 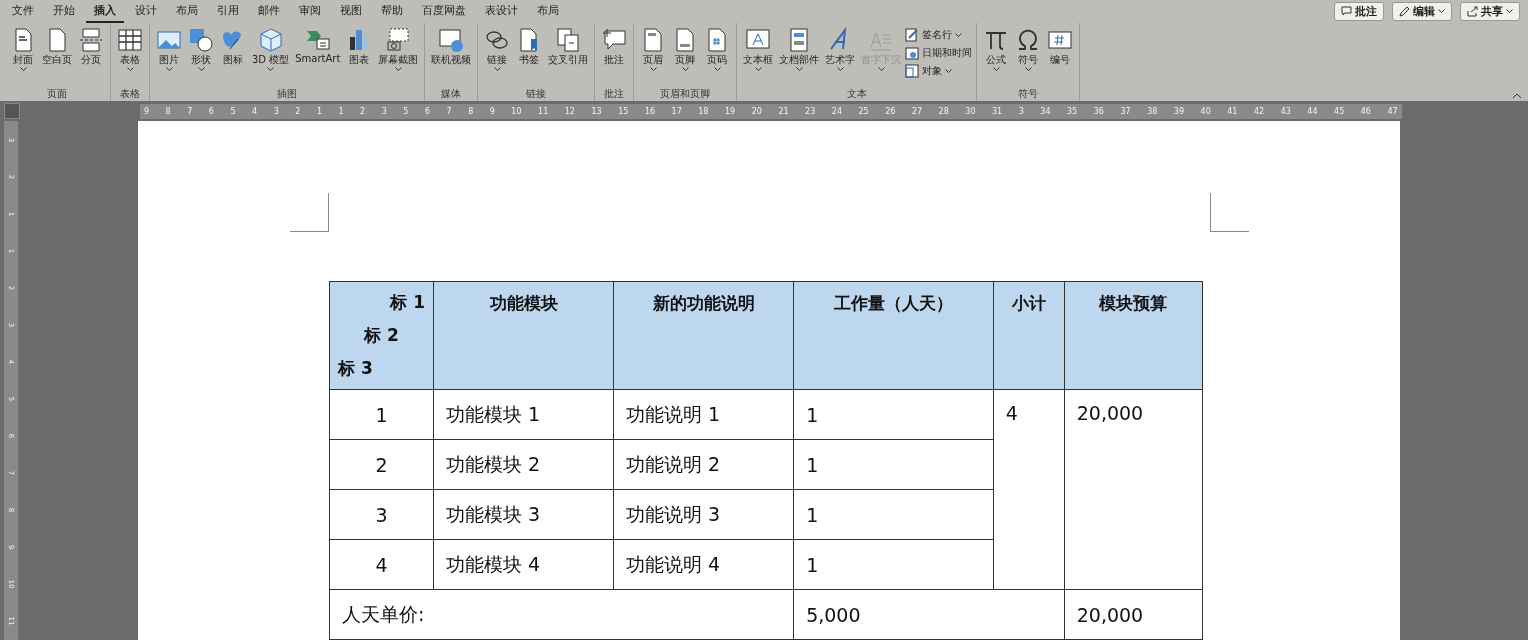 What do you see at coordinates (318, 45) in the screenshot?
I see `ribbon-button: SmartArt` at bounding box center [318, 45].